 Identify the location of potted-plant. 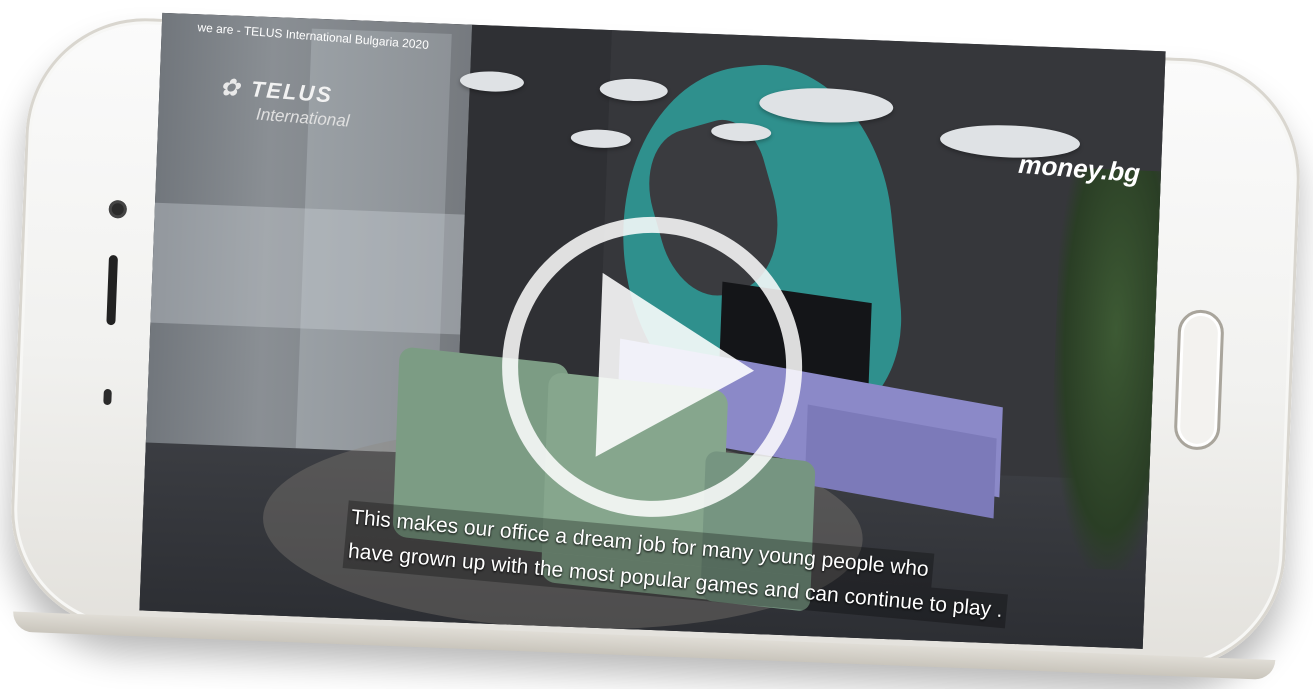
(1106, 369).